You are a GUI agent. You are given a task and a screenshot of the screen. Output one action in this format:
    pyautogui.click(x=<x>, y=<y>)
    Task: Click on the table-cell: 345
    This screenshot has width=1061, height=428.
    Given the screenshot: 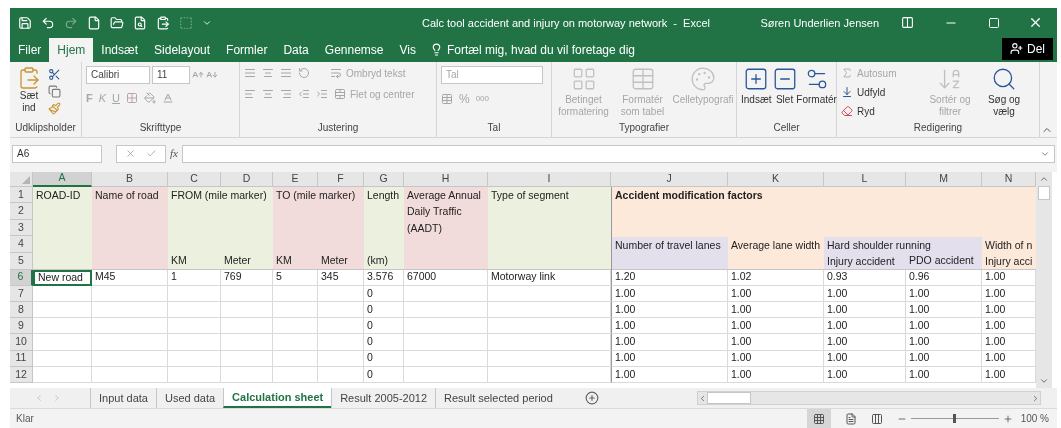 What is the action you would take?
    pyautogui.click(x=341, y=277)
    